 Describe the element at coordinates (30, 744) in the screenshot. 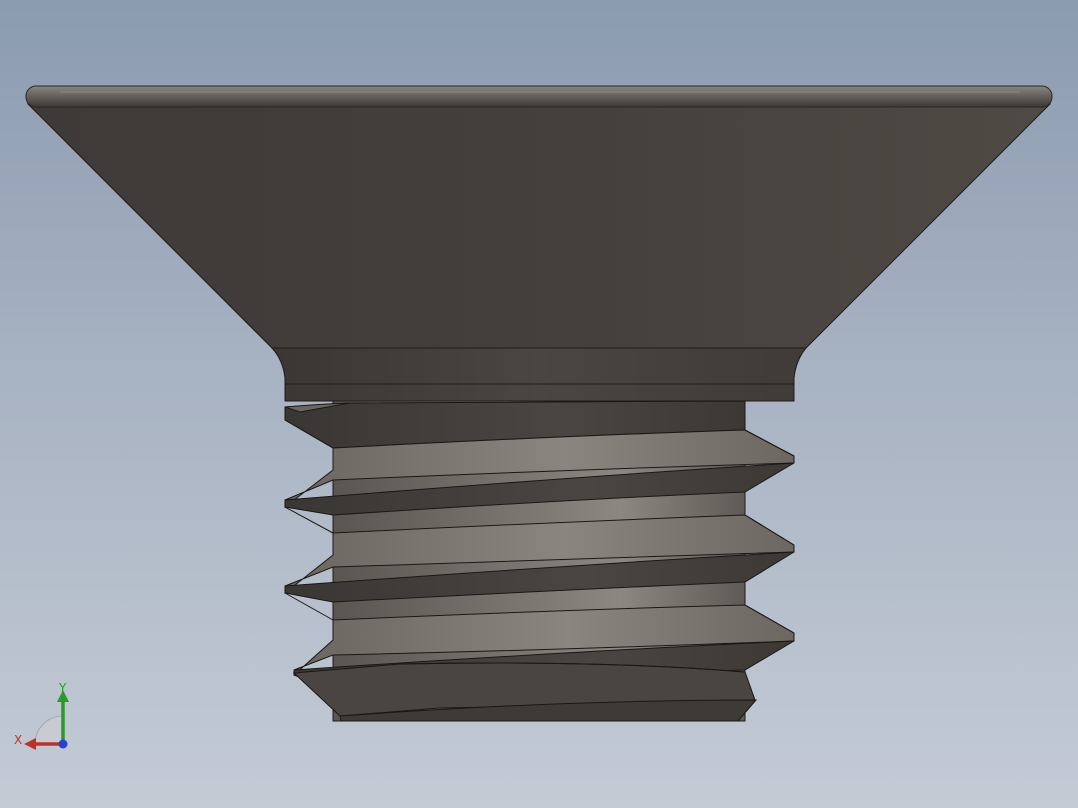

I see `x-axis-arrow` at that location.